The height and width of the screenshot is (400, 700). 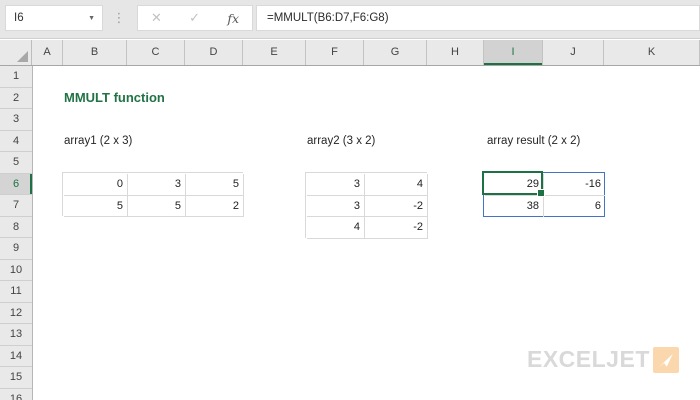 What do you see at coordinates (336, 228) in the screenshot?
I see `cell-F8: 4` at bounding box center [336, 228].